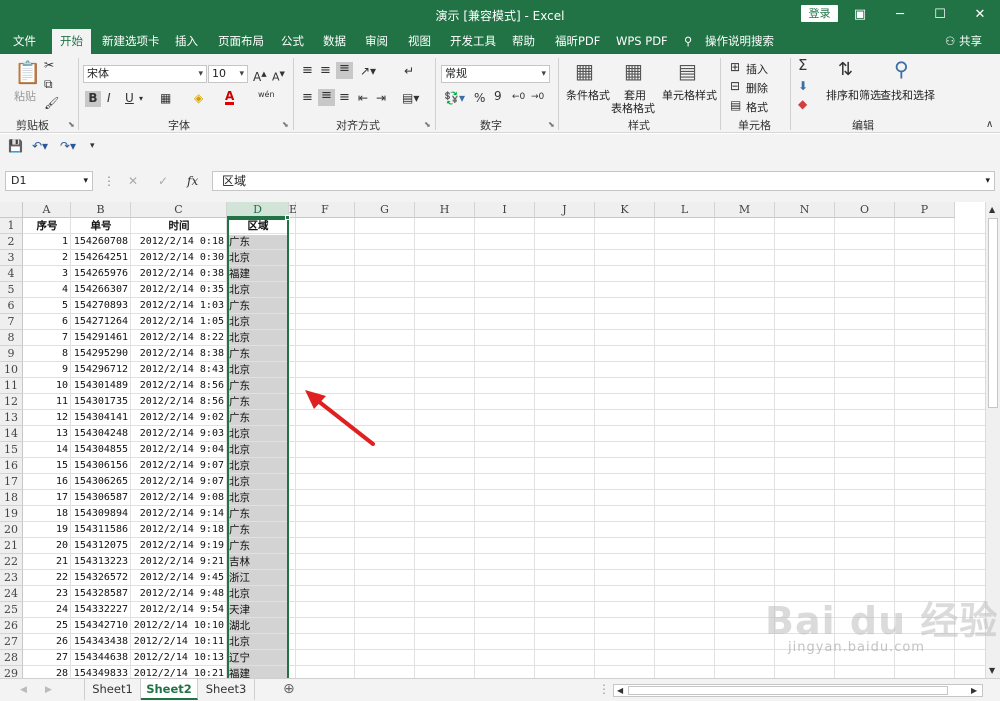  I want to click on column-header-c: C, so click(179, 210).